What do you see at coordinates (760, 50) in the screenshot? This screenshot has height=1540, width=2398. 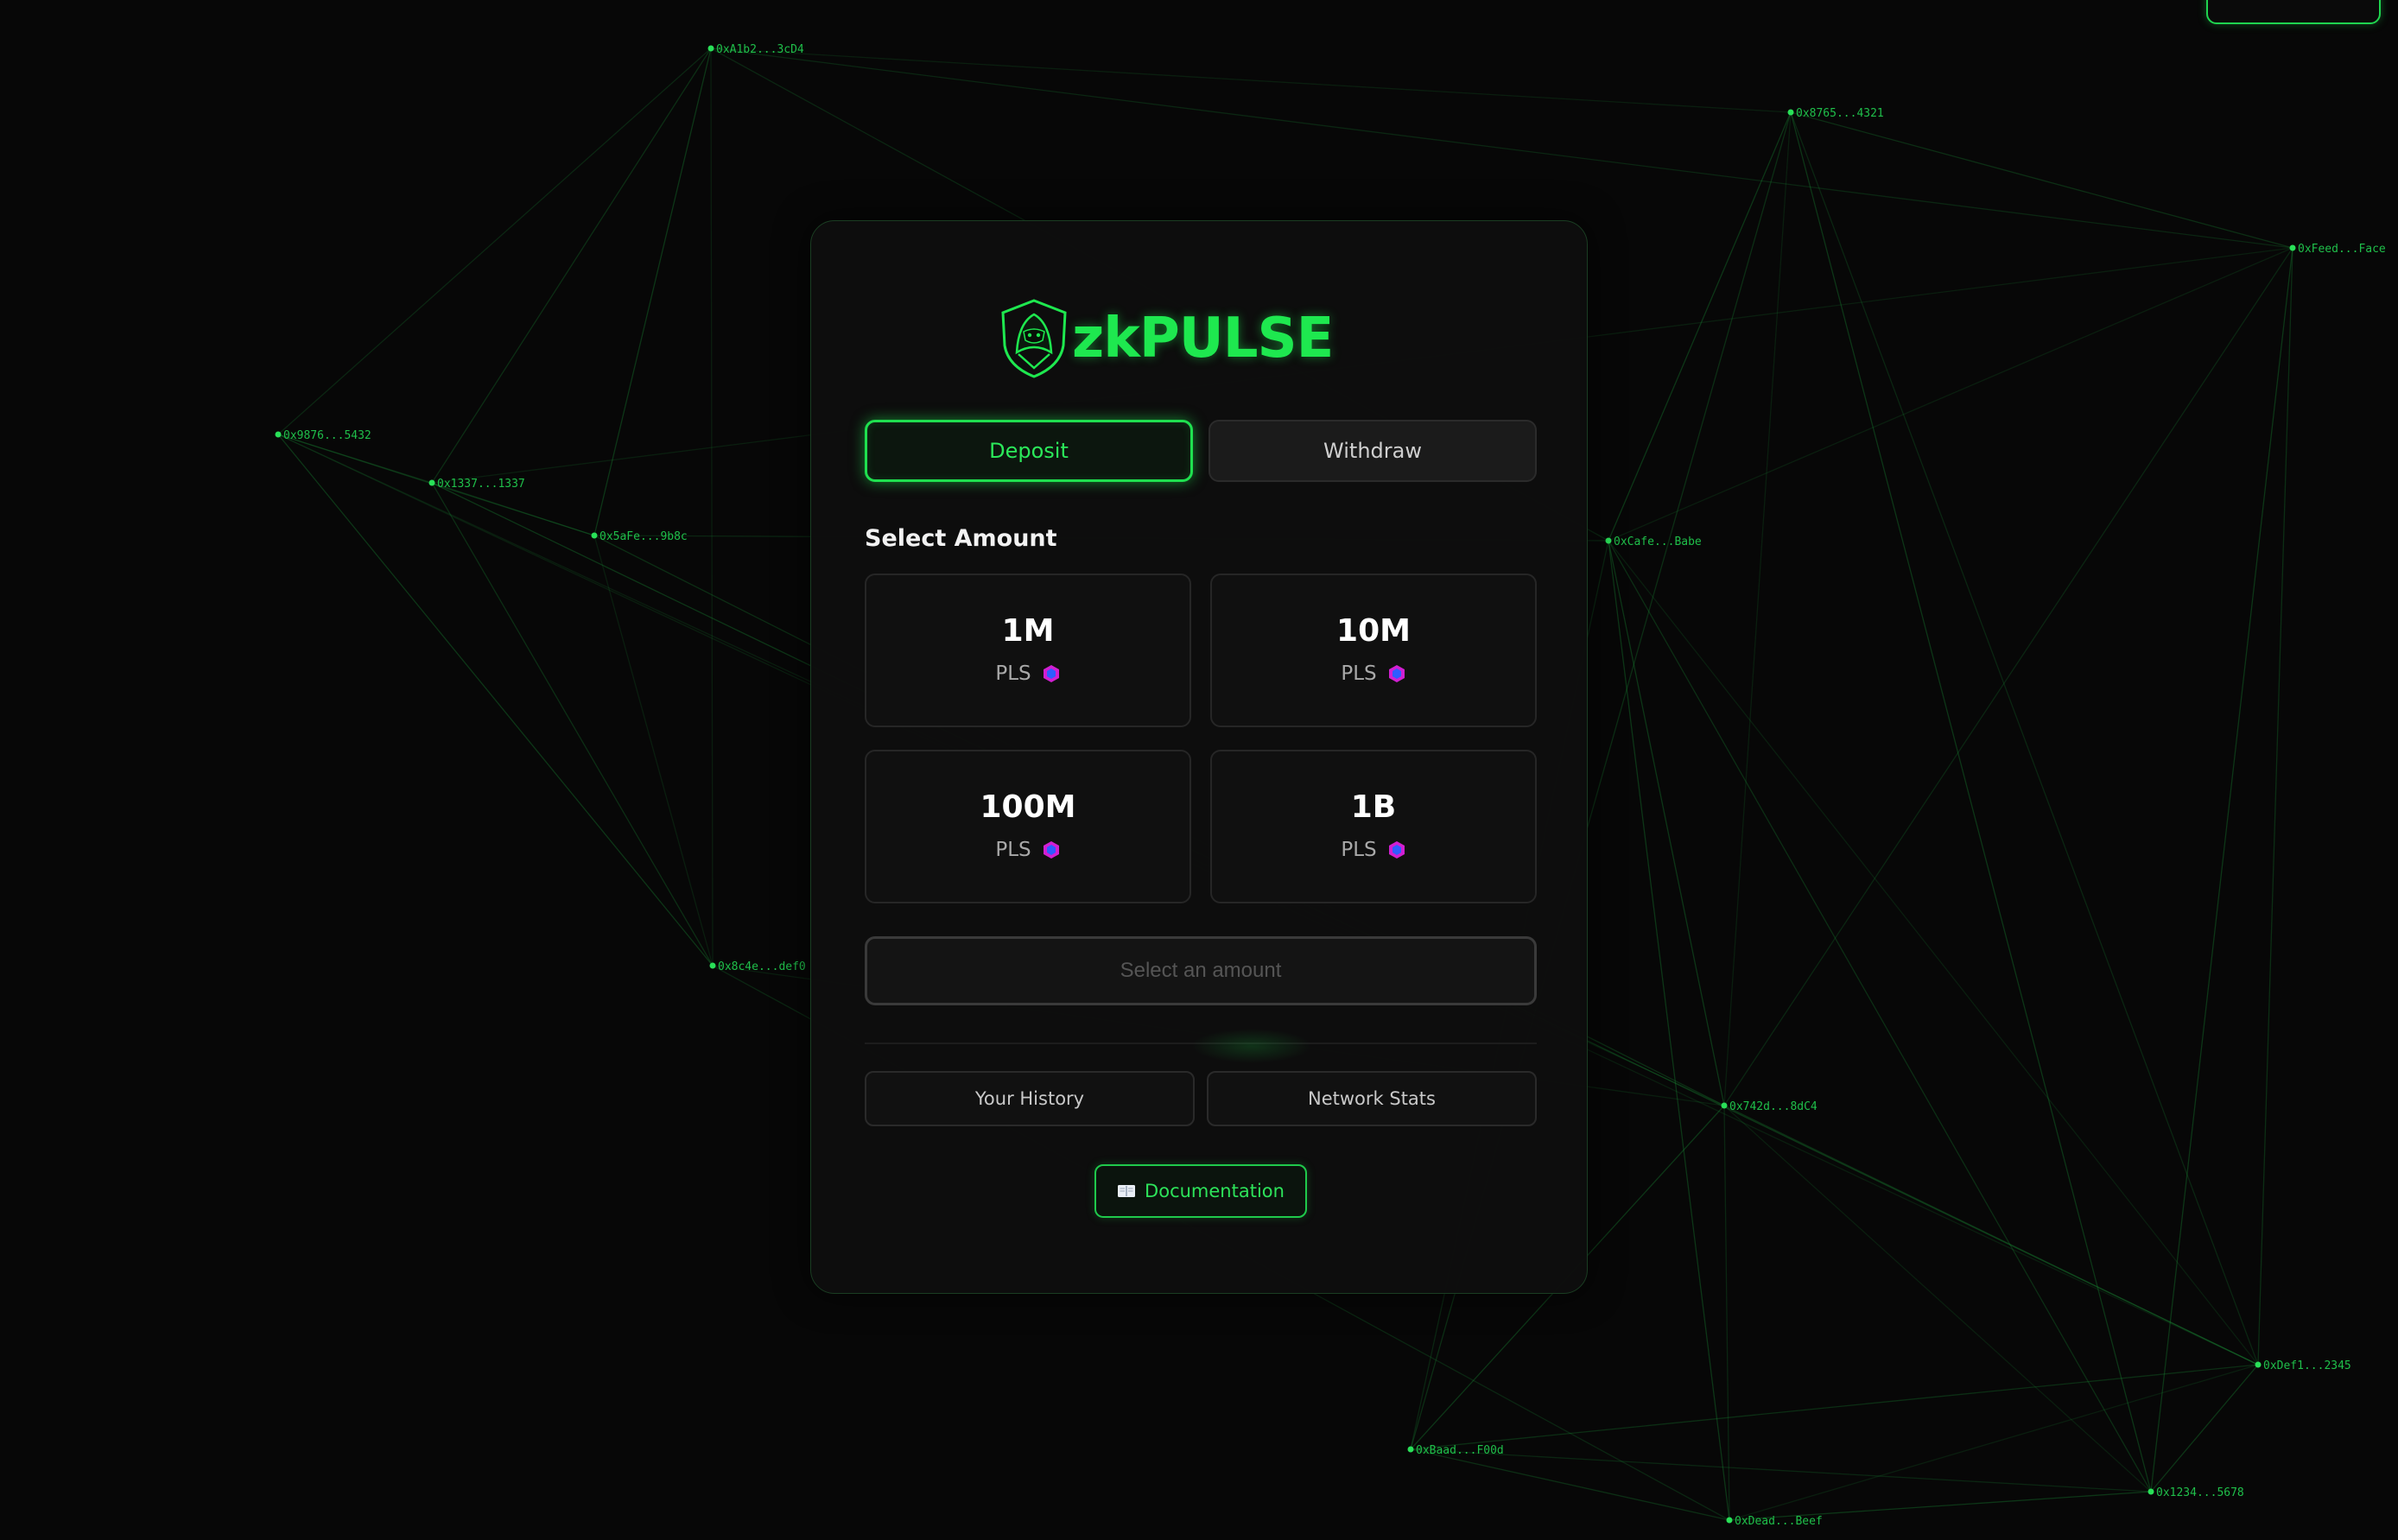 I see `network-node-label: 0xA1b2...3cD4` at bounding box center [760, 50].